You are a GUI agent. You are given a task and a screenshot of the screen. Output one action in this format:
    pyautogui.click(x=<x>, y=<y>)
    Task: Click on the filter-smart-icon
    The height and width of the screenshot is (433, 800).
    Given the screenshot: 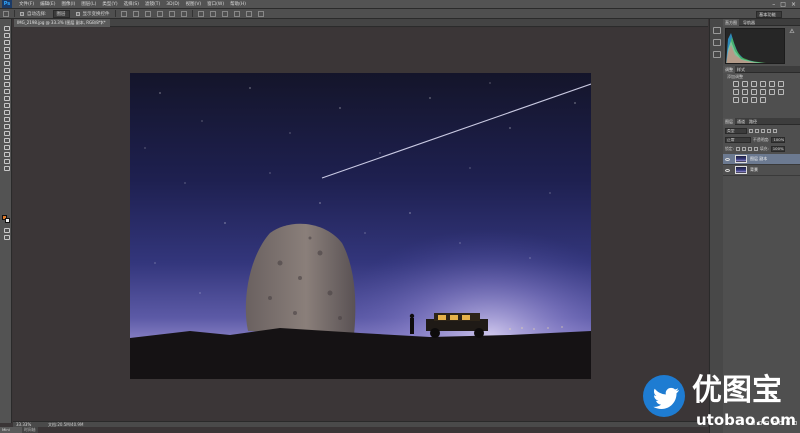 What is the action you would take?
    pyautogui.click(x=775, y=130)
    